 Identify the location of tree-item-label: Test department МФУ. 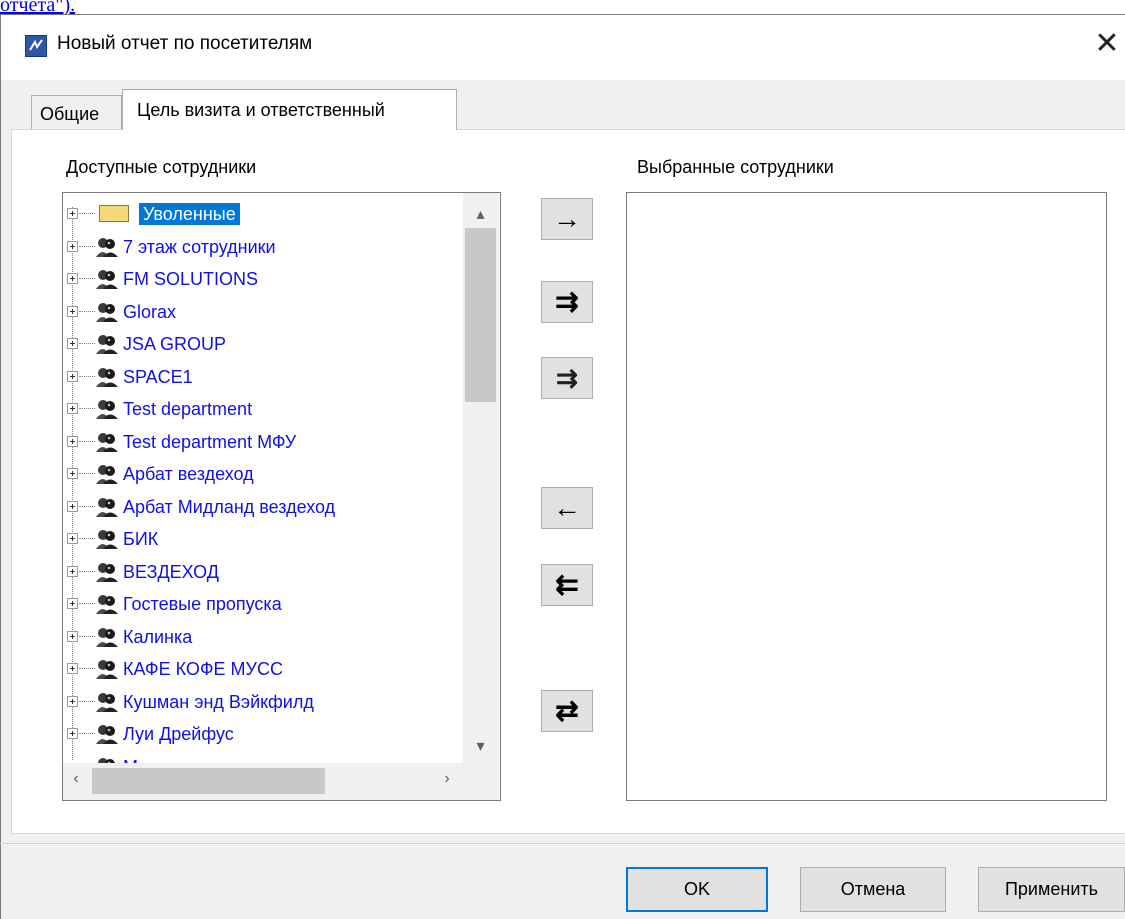
(210, 441).